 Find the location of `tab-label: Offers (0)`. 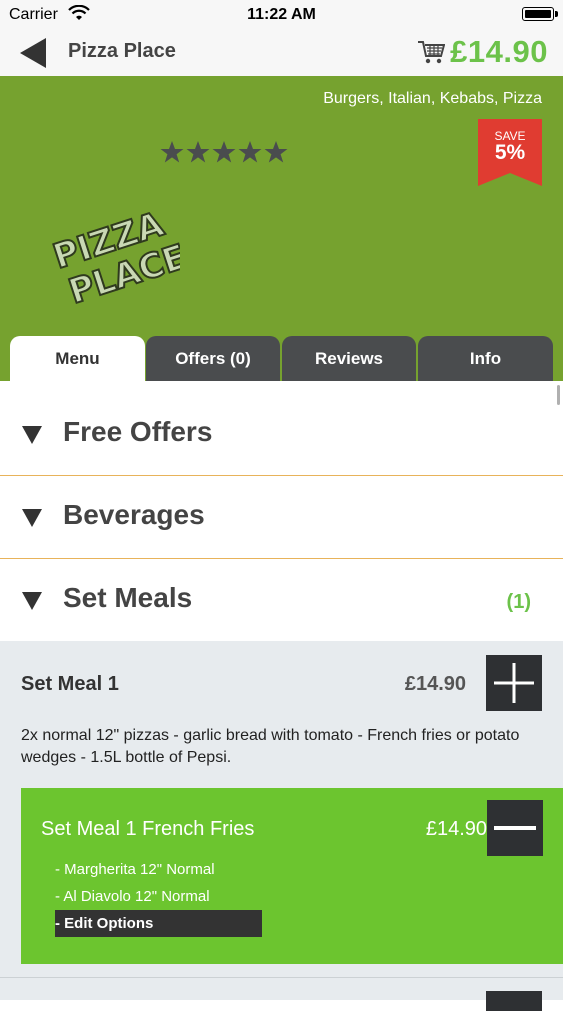

tab-label: Offers (0) is located at coordinates (213, 358).